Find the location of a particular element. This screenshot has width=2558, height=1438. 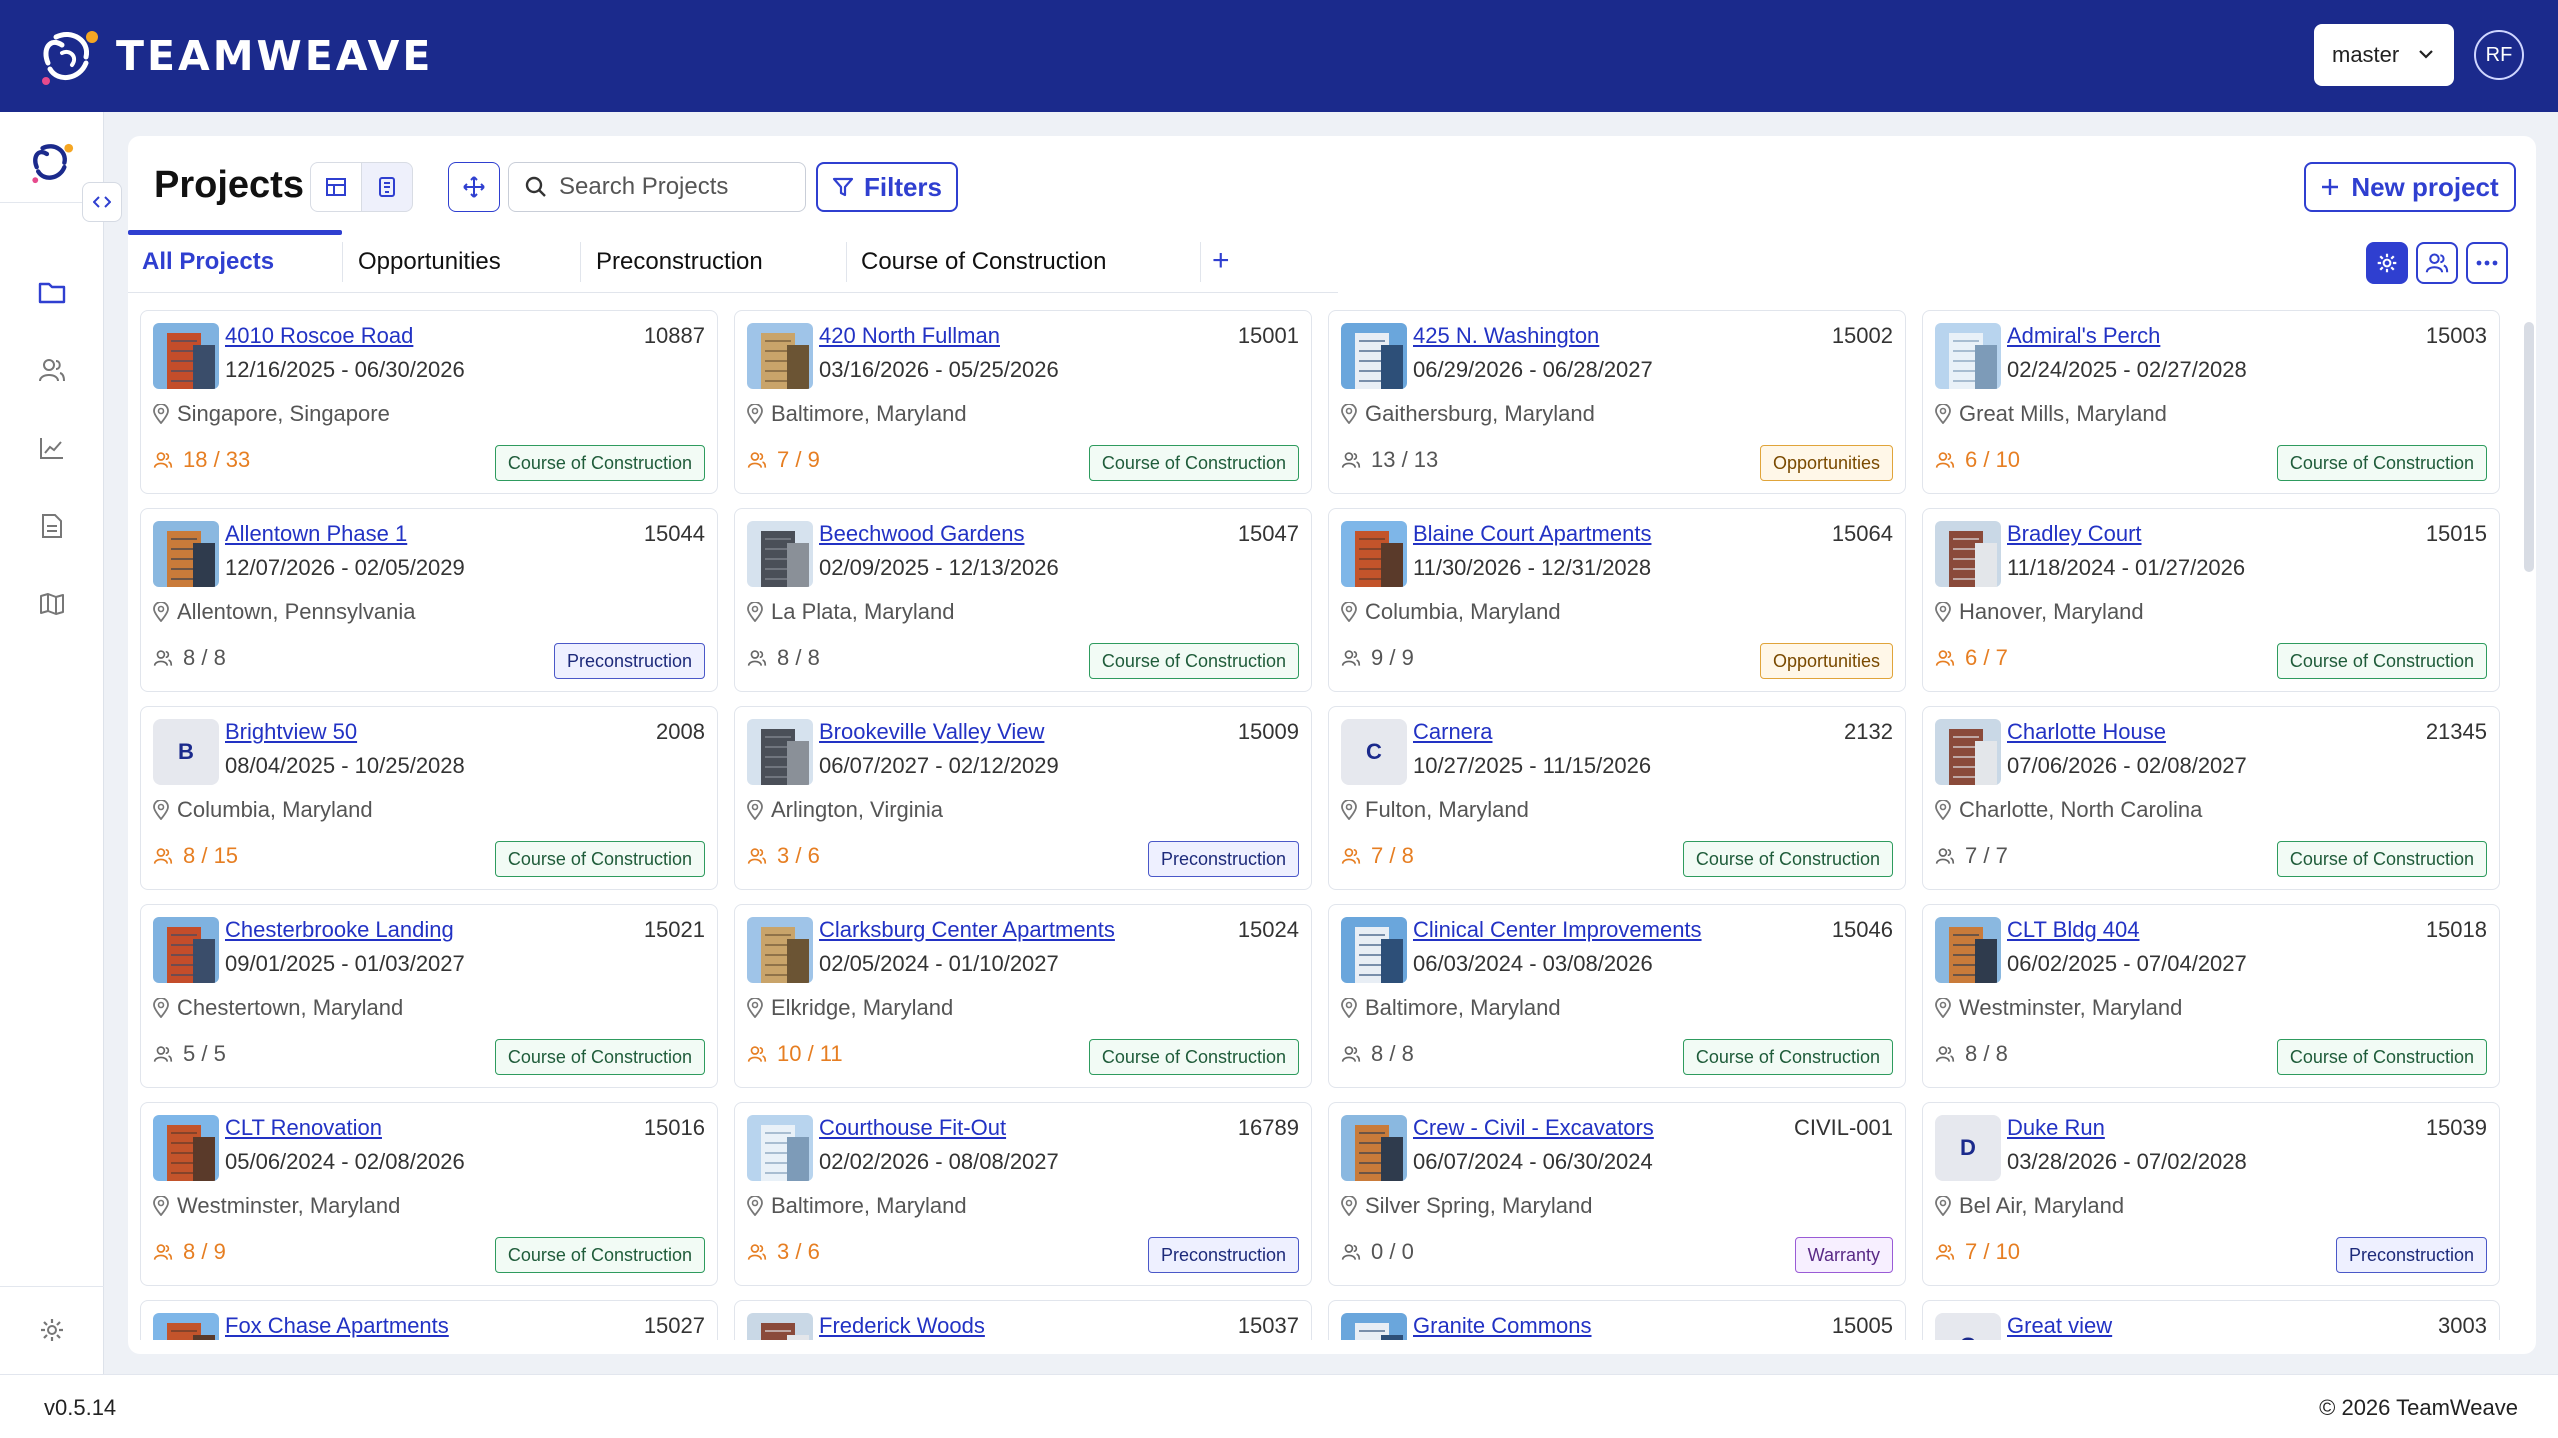

project-name-link: Granite Commons is located at coordinates (1502, 1326).